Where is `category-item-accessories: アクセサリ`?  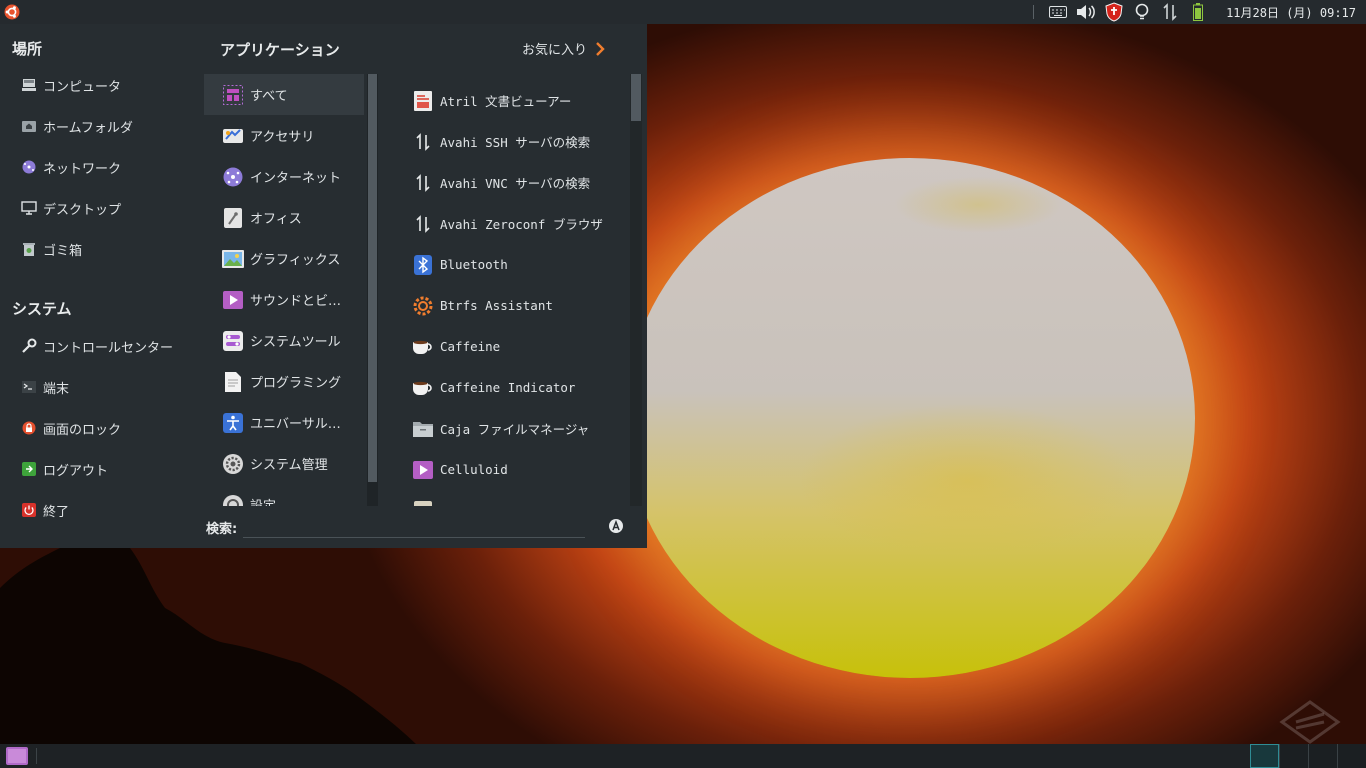
category-item-accessories: アクセサリ is located at coordinates (284, 135).